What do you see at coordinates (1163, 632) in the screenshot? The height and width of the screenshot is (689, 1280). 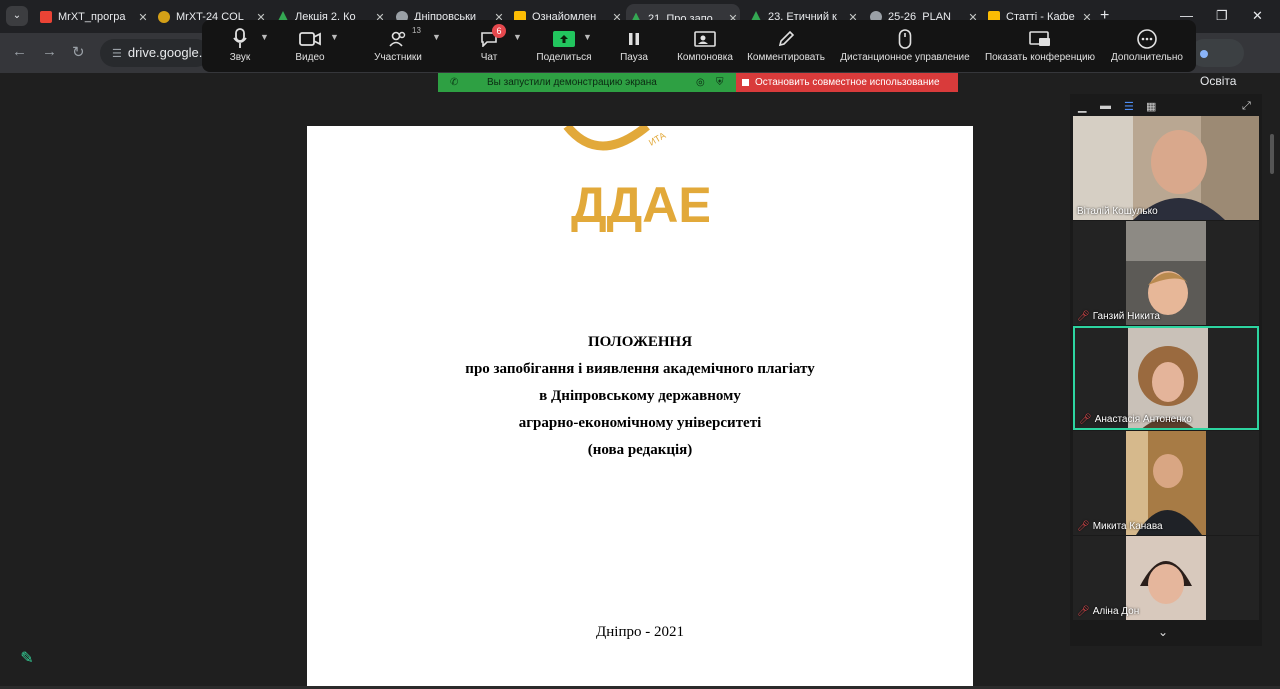 I see `scroll-down-chevron-icon: ⌄` at bounding box center [1163, 632].